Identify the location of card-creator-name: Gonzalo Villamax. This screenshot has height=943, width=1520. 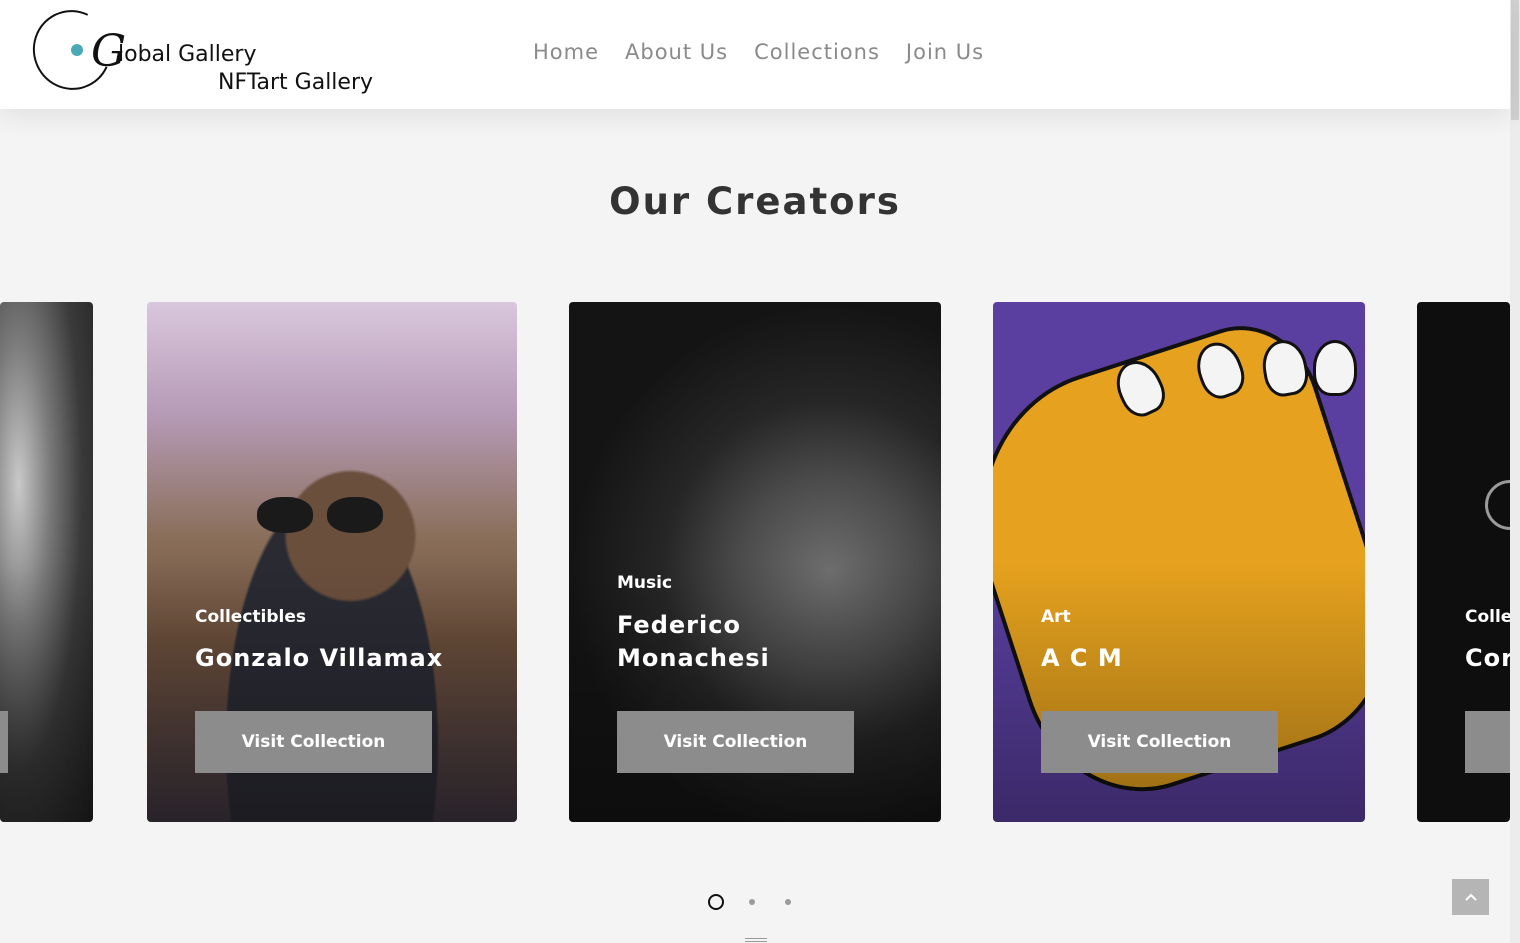
(319, 658).